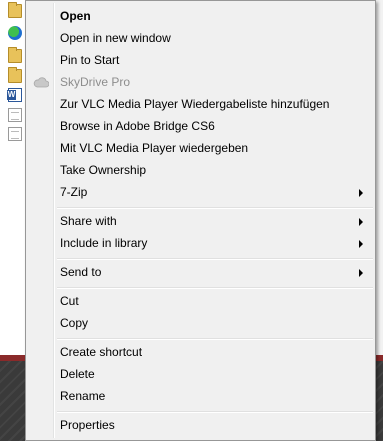 The height and width of the screenshot is (441, 383). I want to click on menu-item-label: Cut, so click(69, 301).